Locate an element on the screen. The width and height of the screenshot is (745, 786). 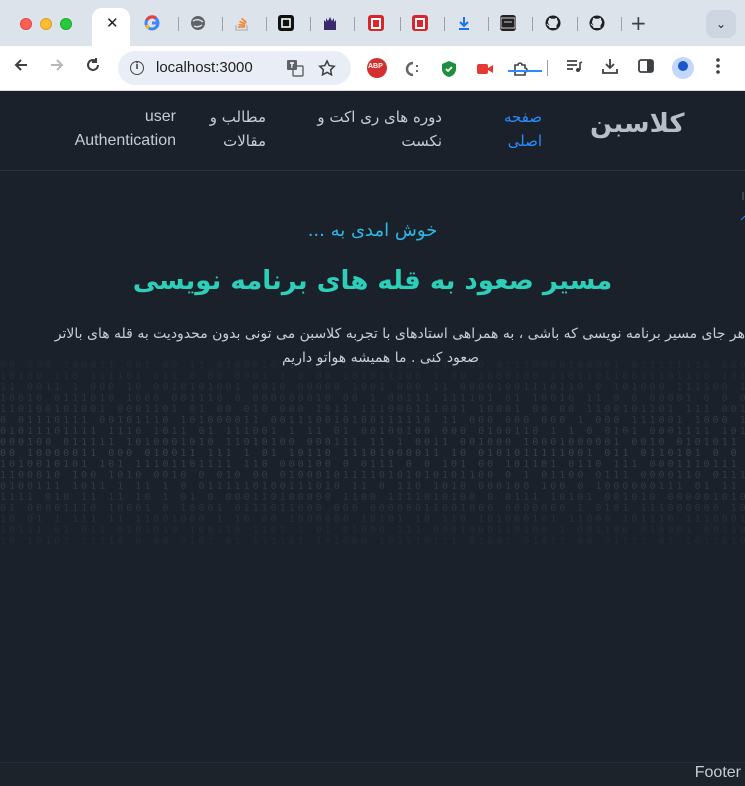
abp-label: ABP is located at coordinates (375, 66).